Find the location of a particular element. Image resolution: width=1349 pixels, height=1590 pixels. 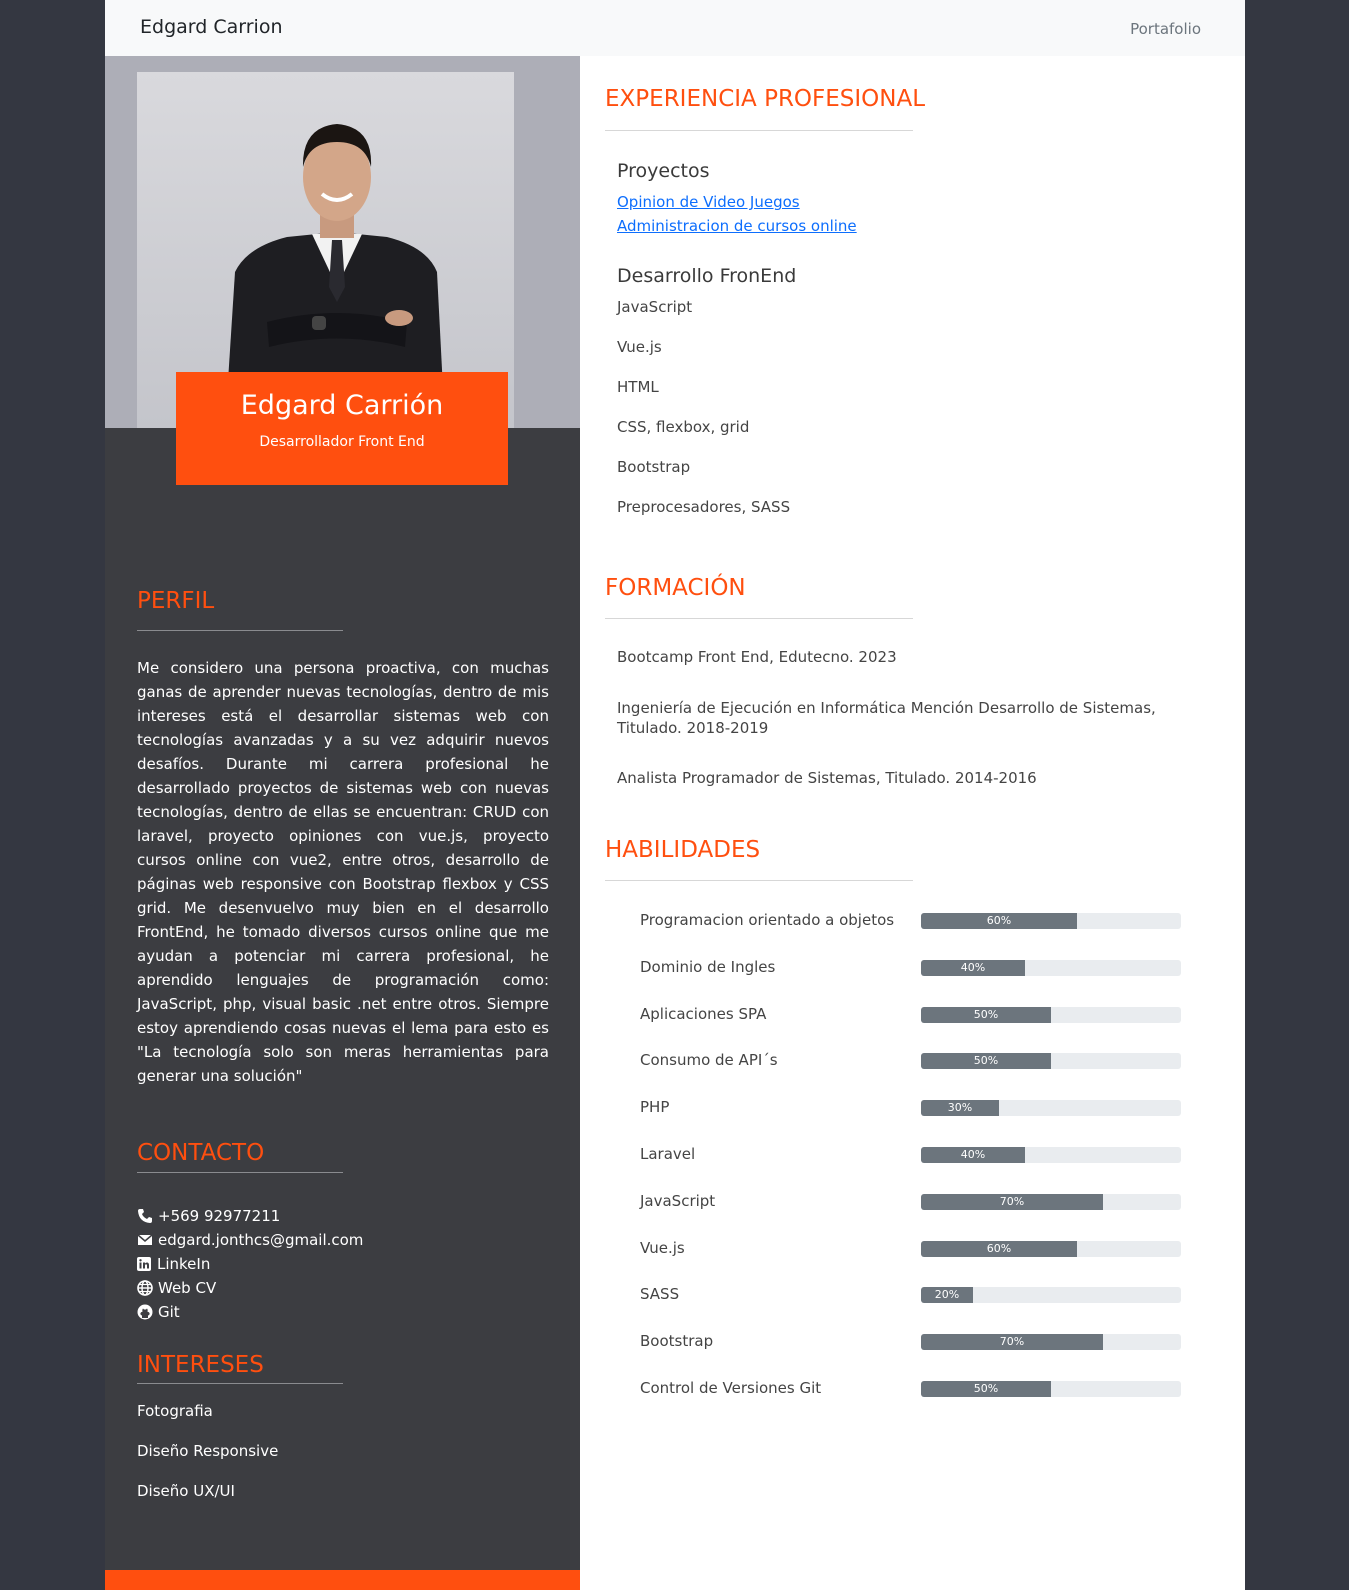

contact-git-text: Git is located at coordinates (169, 1312).